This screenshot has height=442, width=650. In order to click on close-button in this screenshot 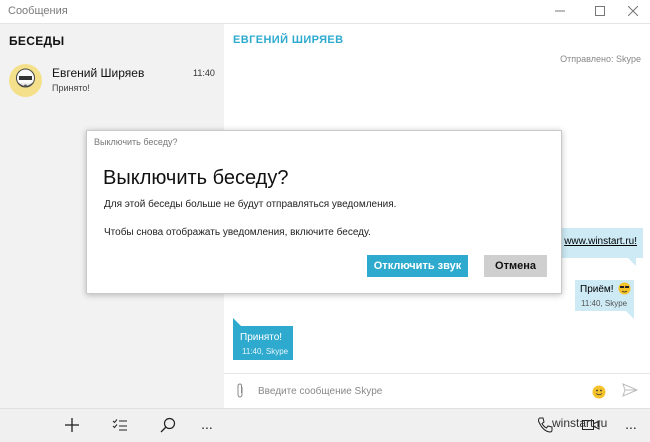, I will do `click(633, 12)`.